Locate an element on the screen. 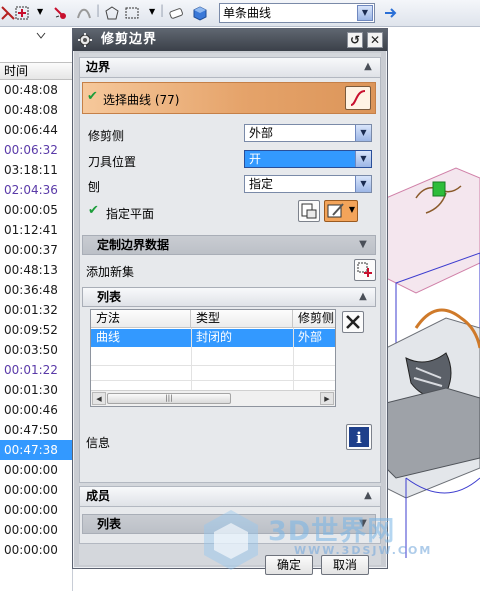 The height and width of the screenshot is (591, 480). dropdown-arrow-icon: ▼ is located at coordinates (40, 11).